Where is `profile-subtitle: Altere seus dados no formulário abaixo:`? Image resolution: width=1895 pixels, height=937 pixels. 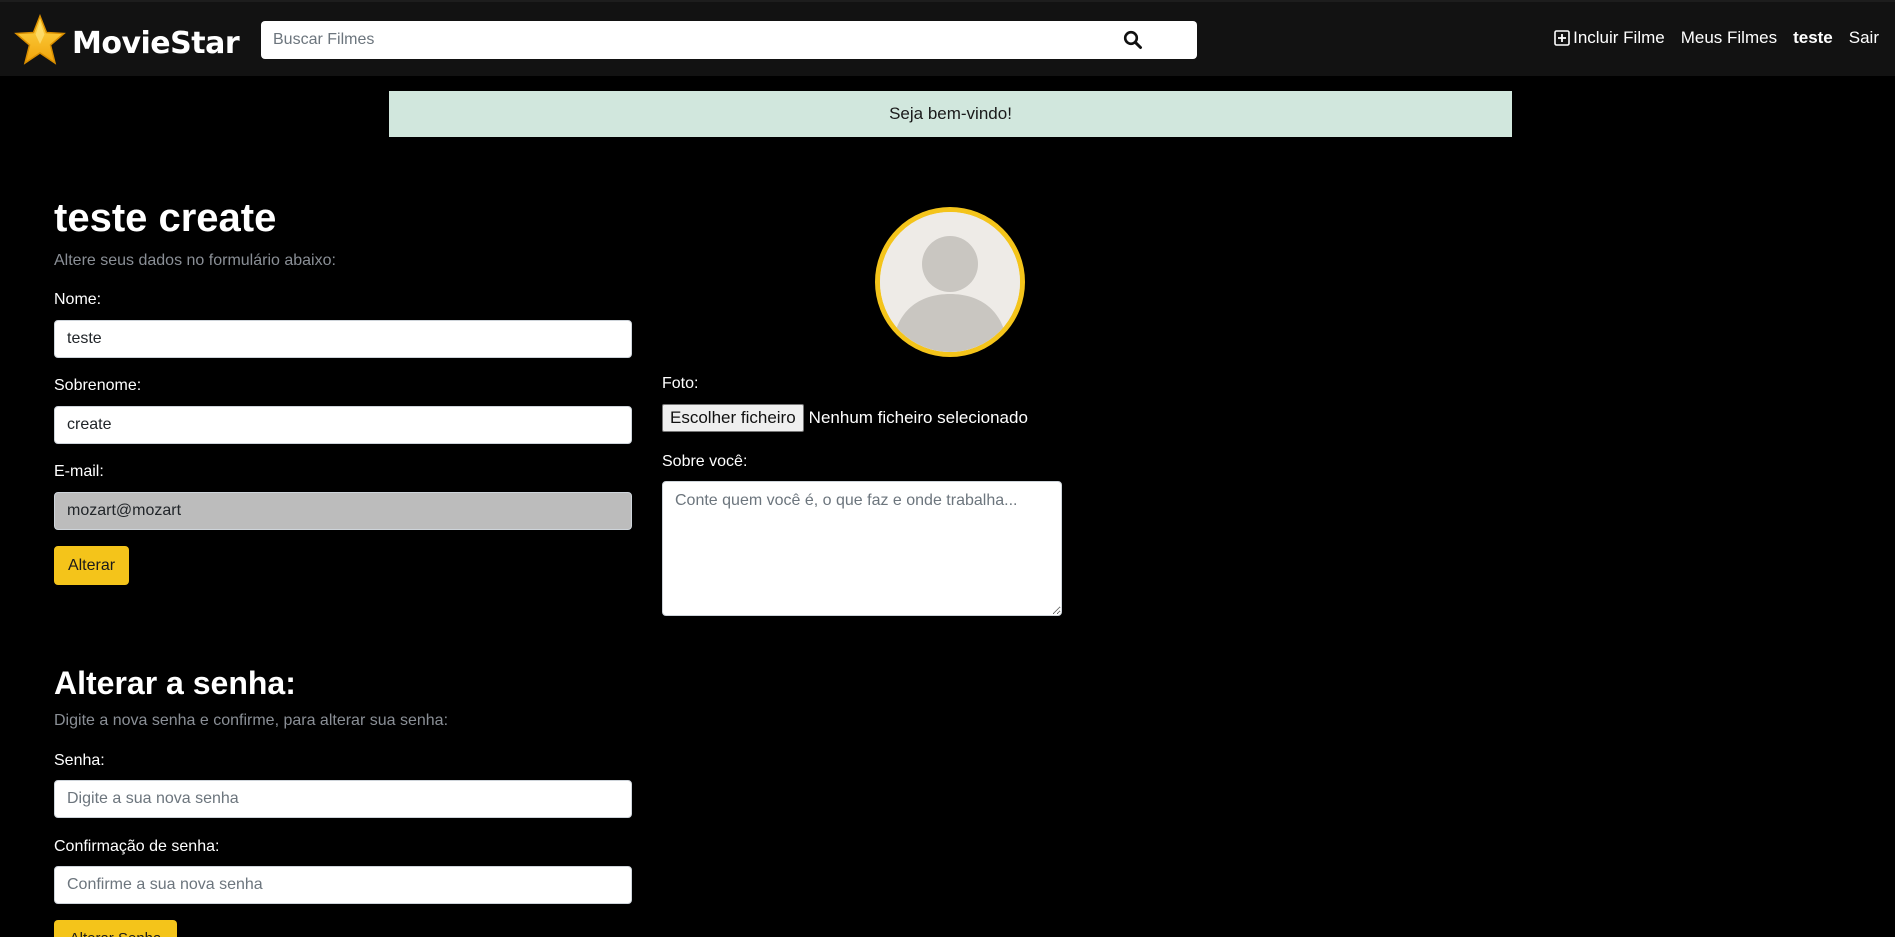 profile-subtitle: Altere seus dados no formulário abaixo: is located at coordinates (195, 260).